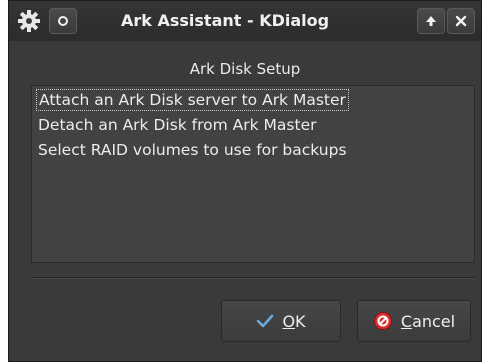  What do you see at coordinates (192, 100) in the screenshot?
I see `list-item-attach: Attach an Ark Disk server to Ark Master` at bounding box center [192, 100].